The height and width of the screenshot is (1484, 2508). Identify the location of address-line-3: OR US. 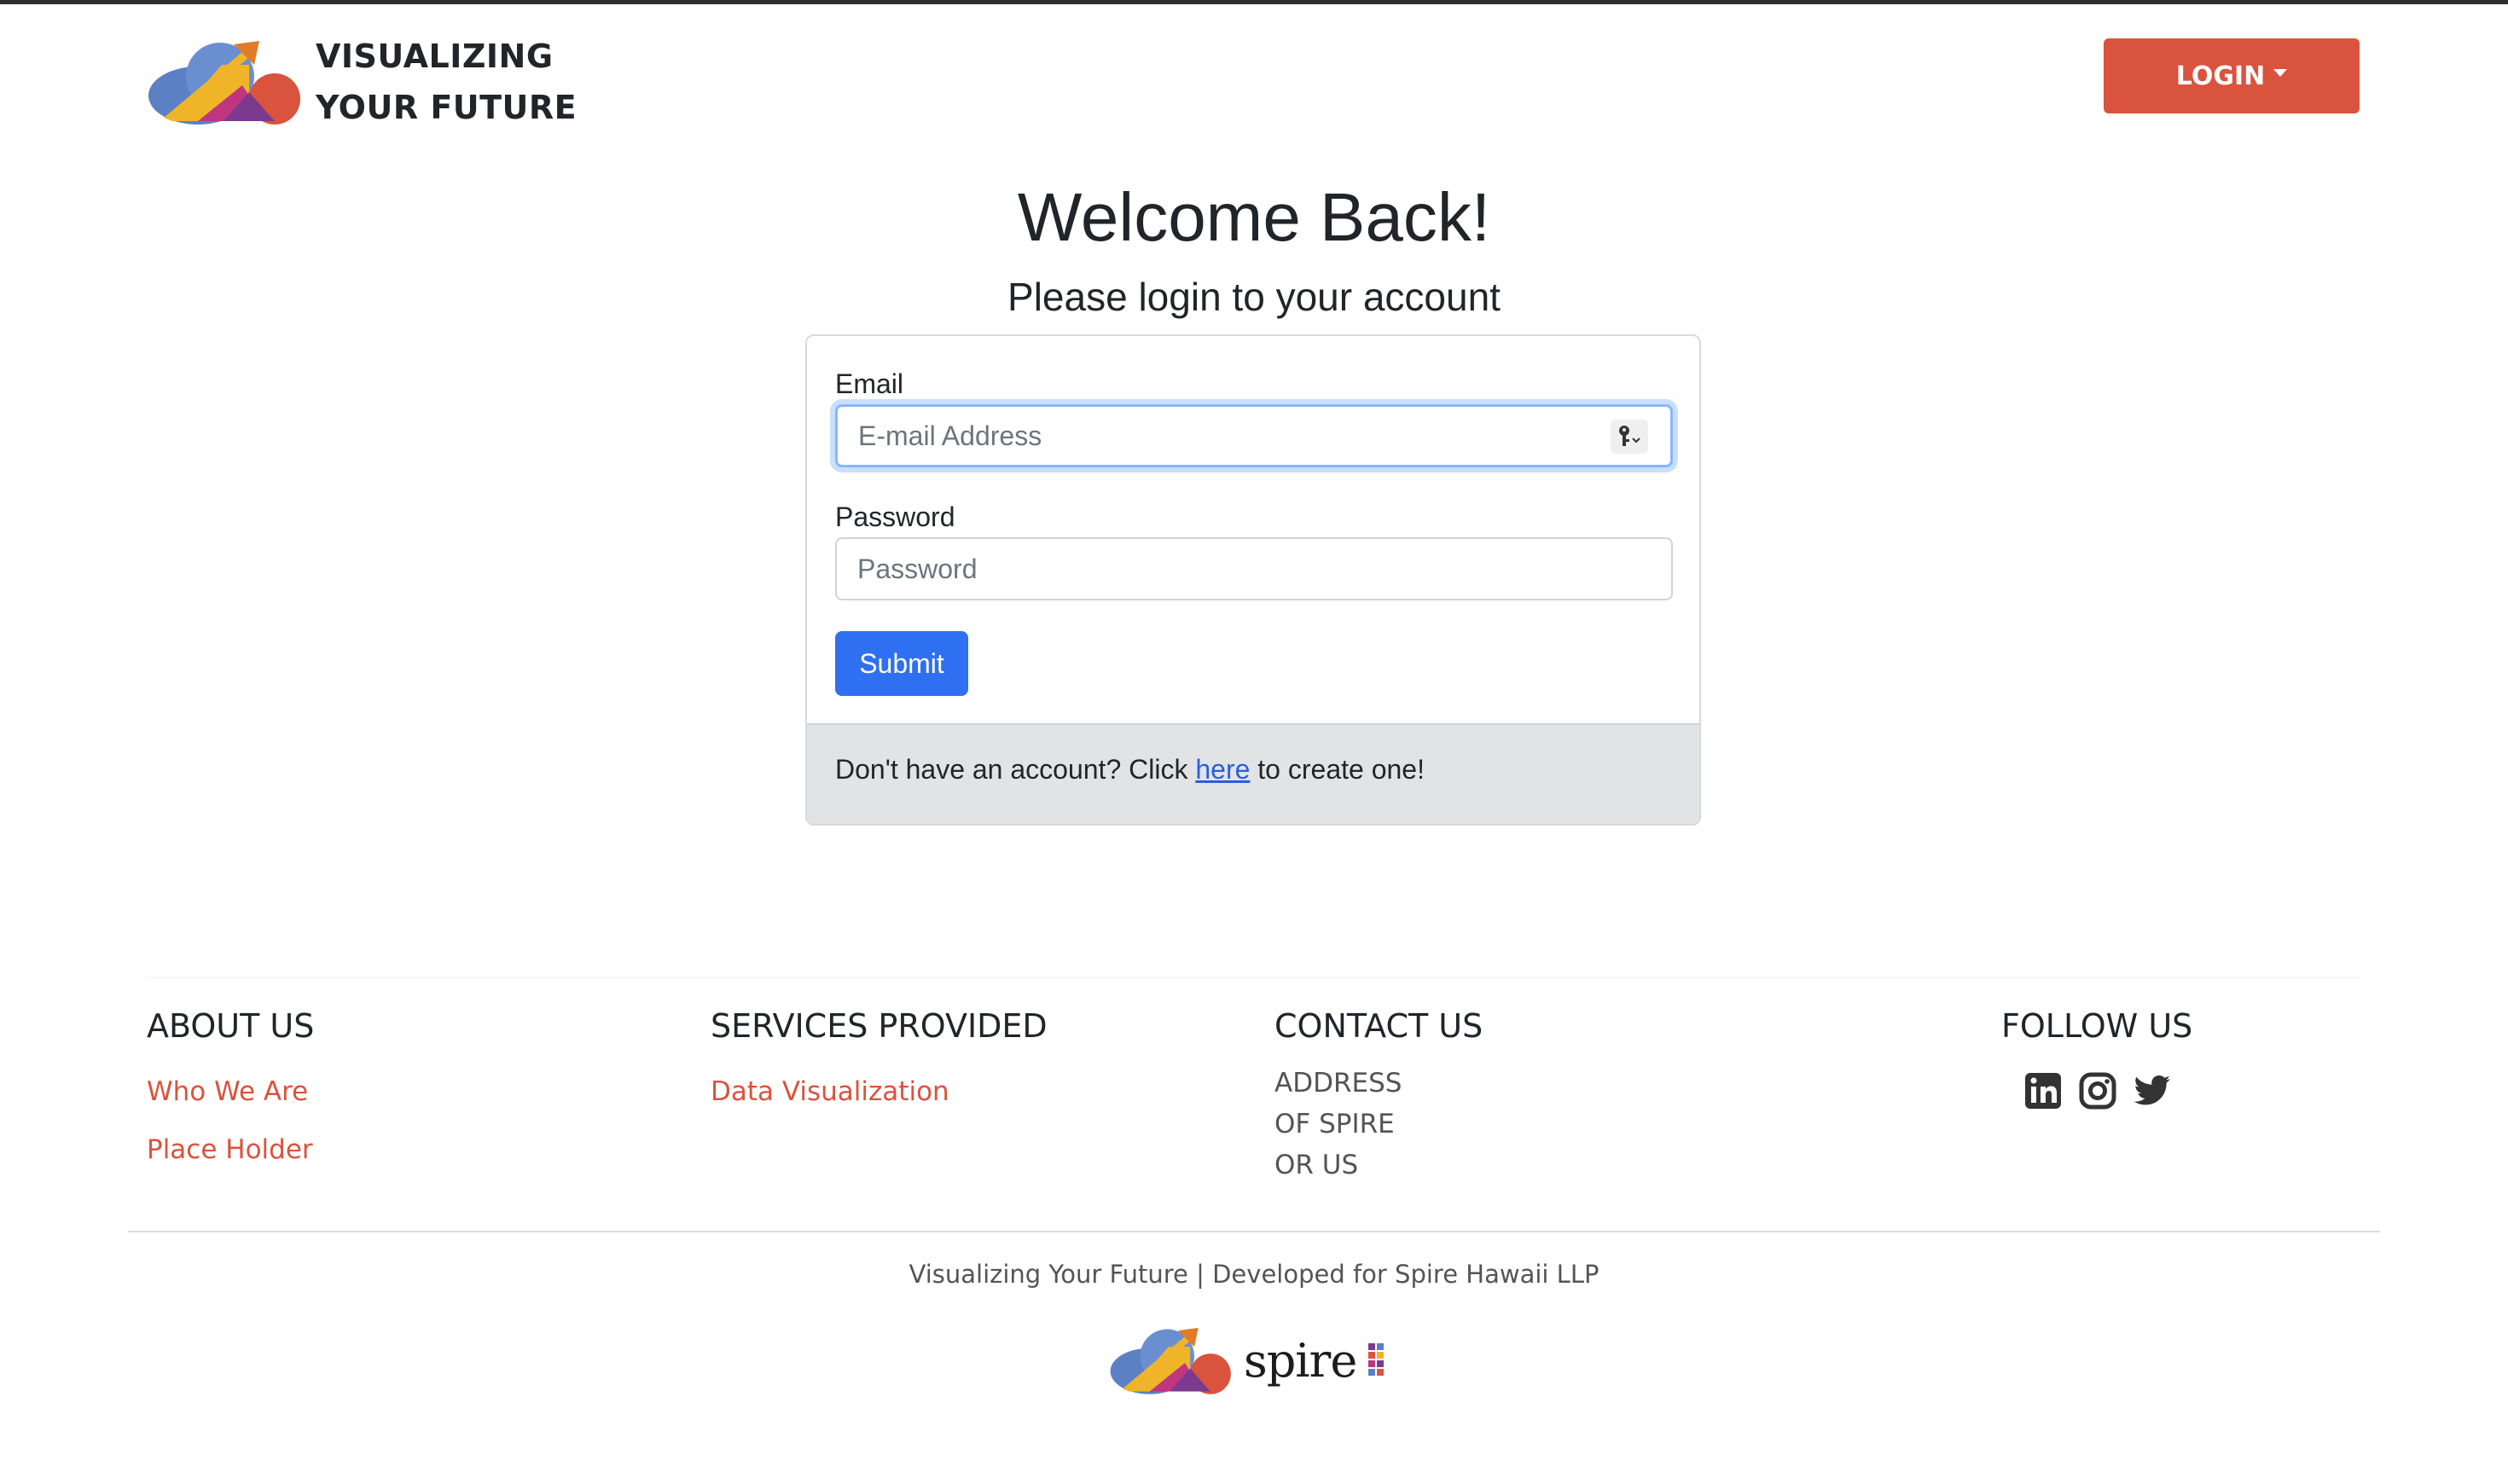
(1316, 1165).